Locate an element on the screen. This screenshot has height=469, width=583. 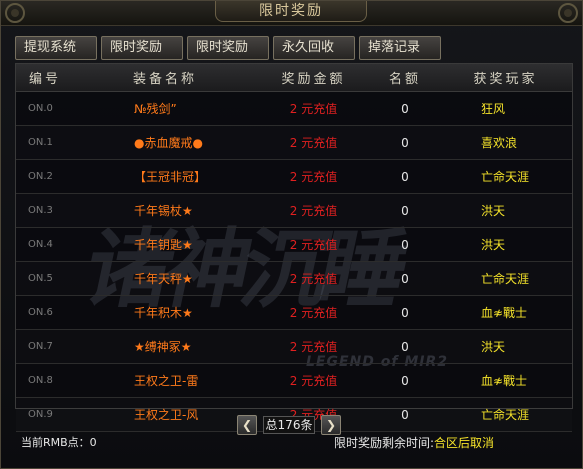
item-name: 千年钥匙★ is located at coordinates (165, 244).